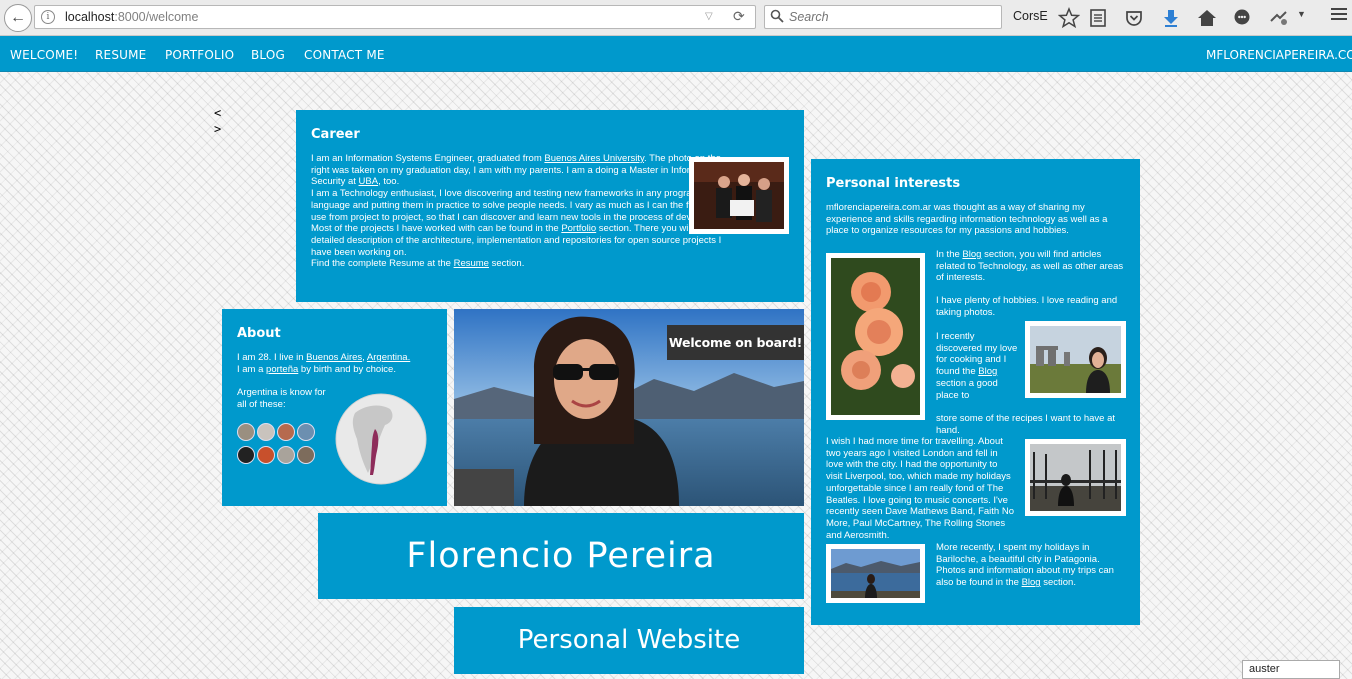 The width and height of the screenshot is (1352, 679). Describe the element at coordinates (381, 439) in the screenshot. I see `globe-argentina-map` at that location.